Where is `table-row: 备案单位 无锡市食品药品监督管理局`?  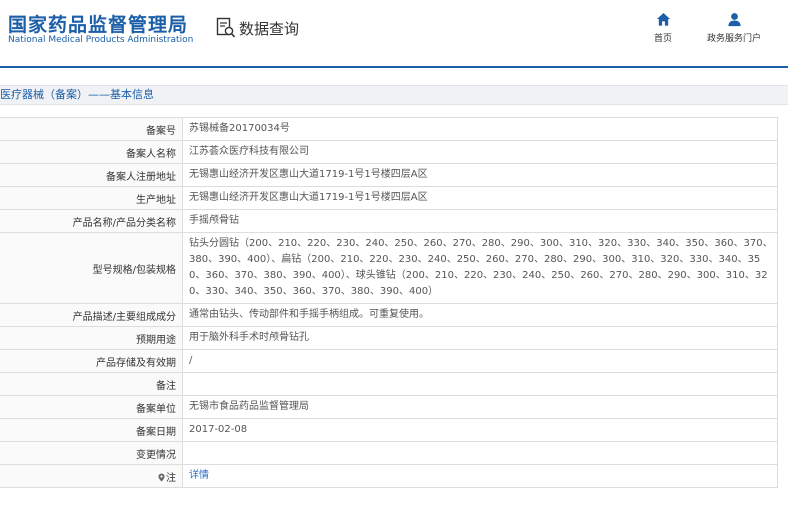 table-row: 备案单位 无锡市食品药品监督管理局 is located at coordinates (389, 407).